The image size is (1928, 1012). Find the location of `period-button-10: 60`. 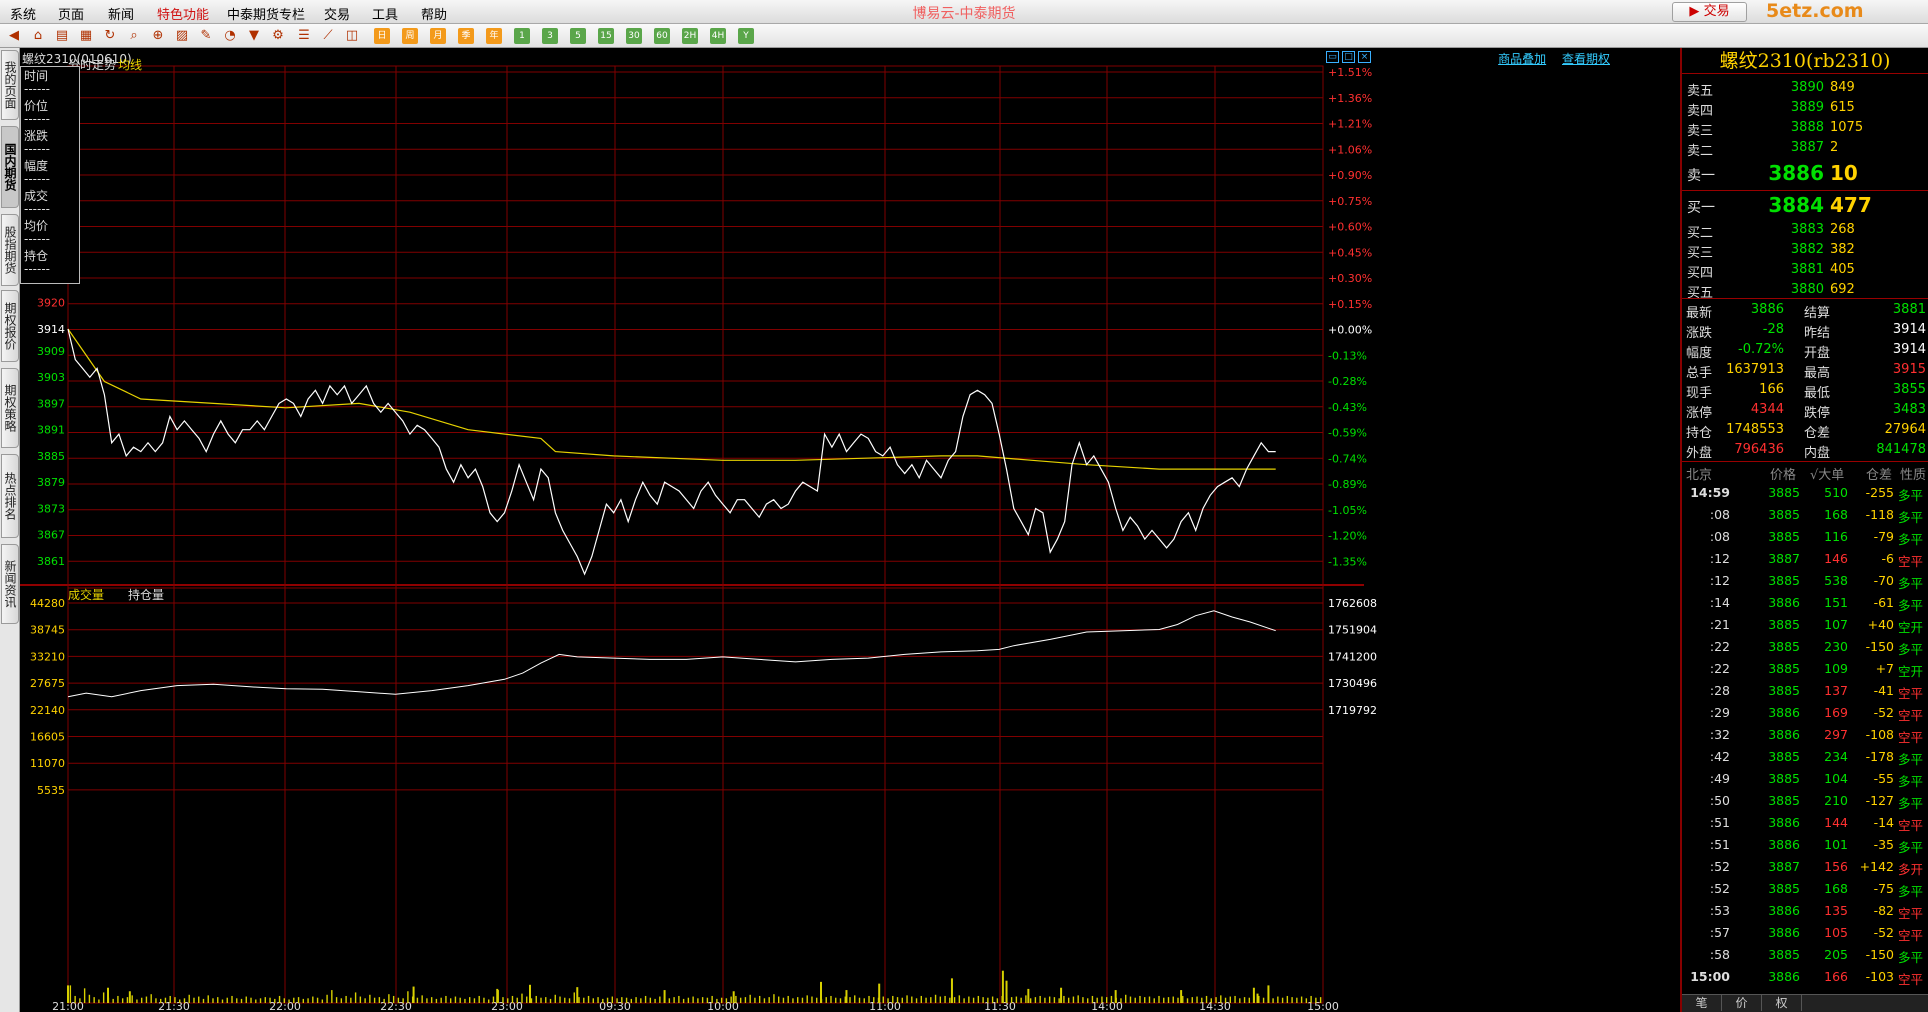

period-button-10: 60 is located at coordinates (662, 36).